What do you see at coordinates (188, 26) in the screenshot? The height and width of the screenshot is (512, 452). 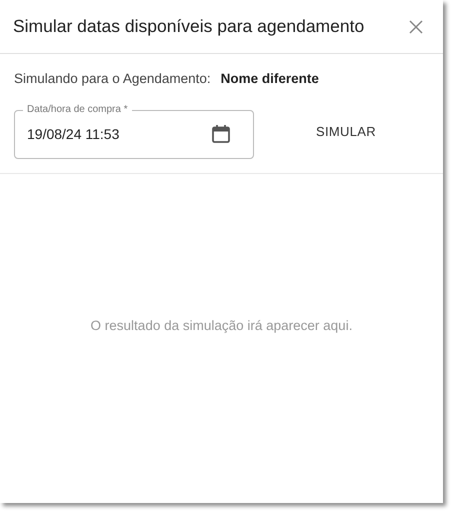 I see `dialog-title: Simular datas disponíveis para agendamento` at bounding box center [188, 26].